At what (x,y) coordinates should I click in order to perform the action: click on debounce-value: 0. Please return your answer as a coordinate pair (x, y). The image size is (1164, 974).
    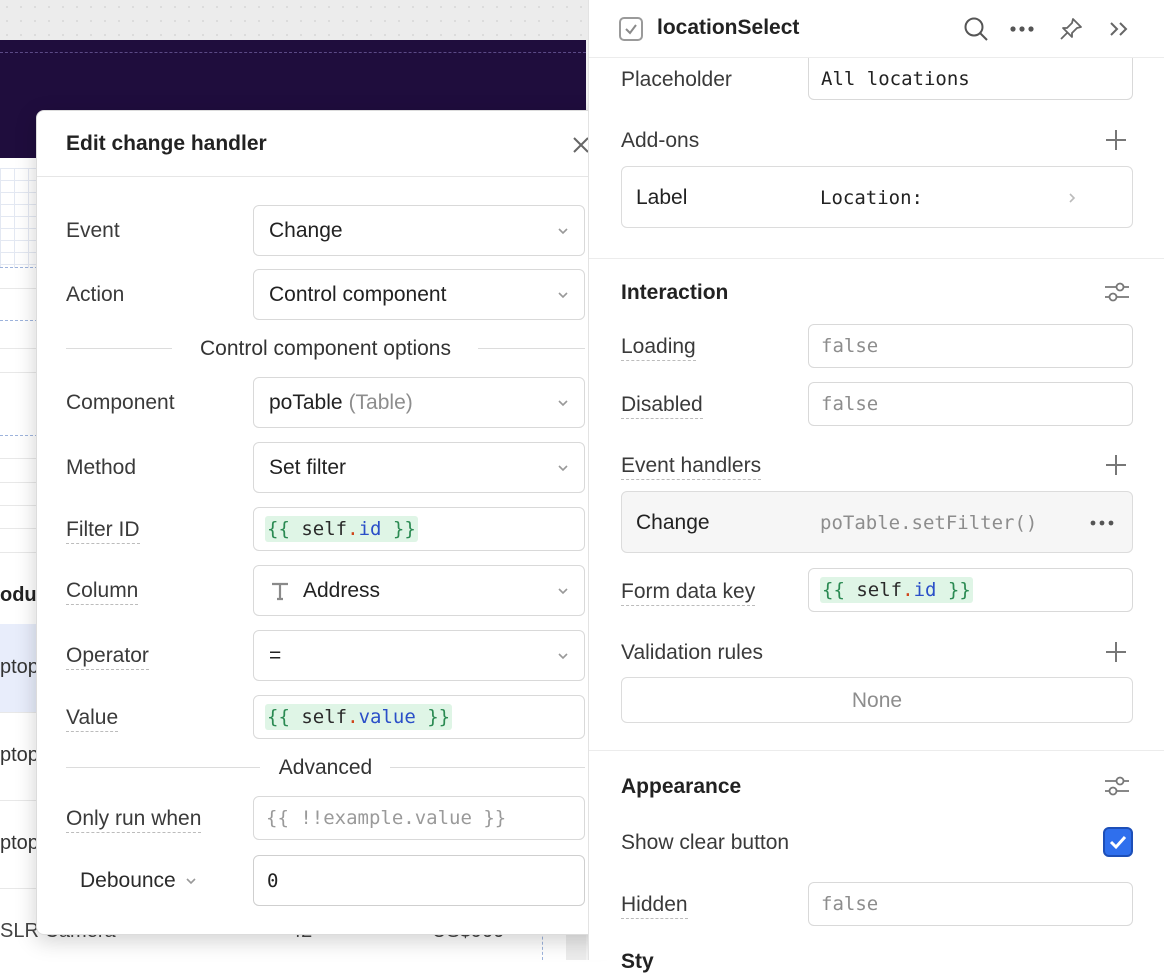
    Looking at the image, I should click on (273, 880).